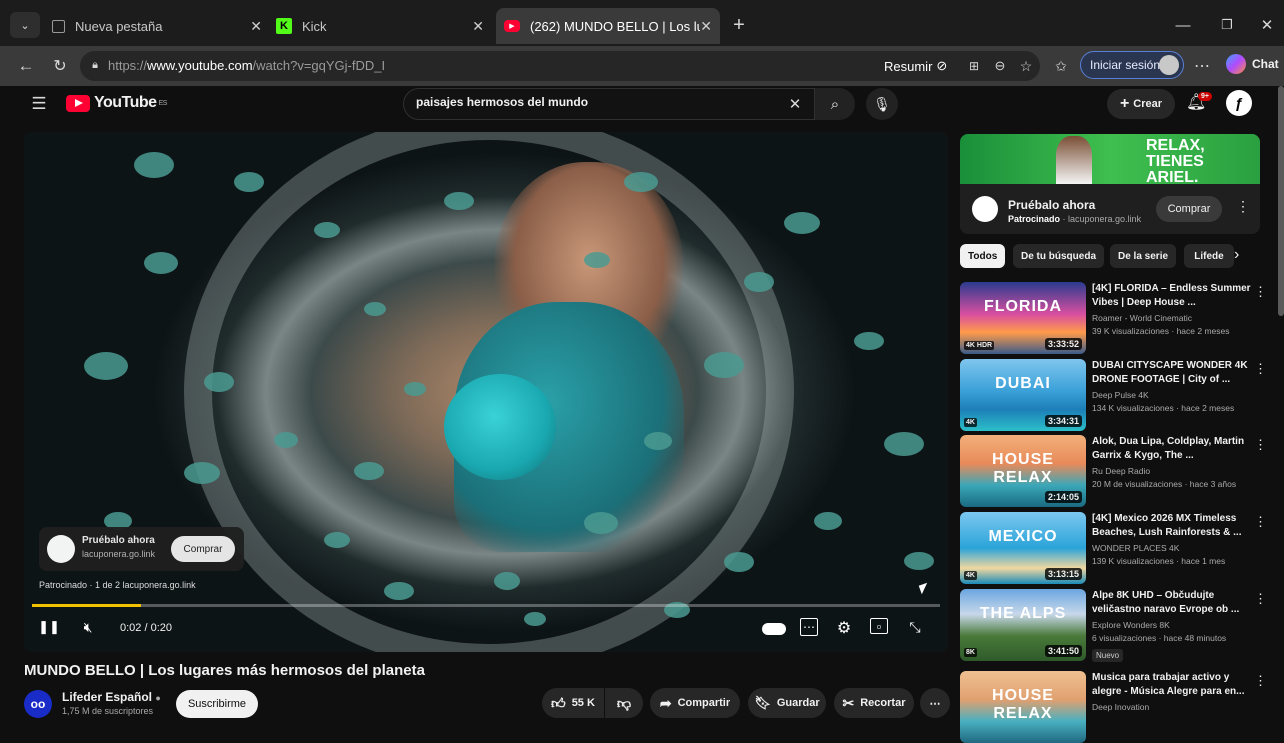 The width and height of the screenshot is (1284, 743). Describe the element at coordinates (88, 627) in the screenshot. I see `mute-icon: 🔇︎` at that location.